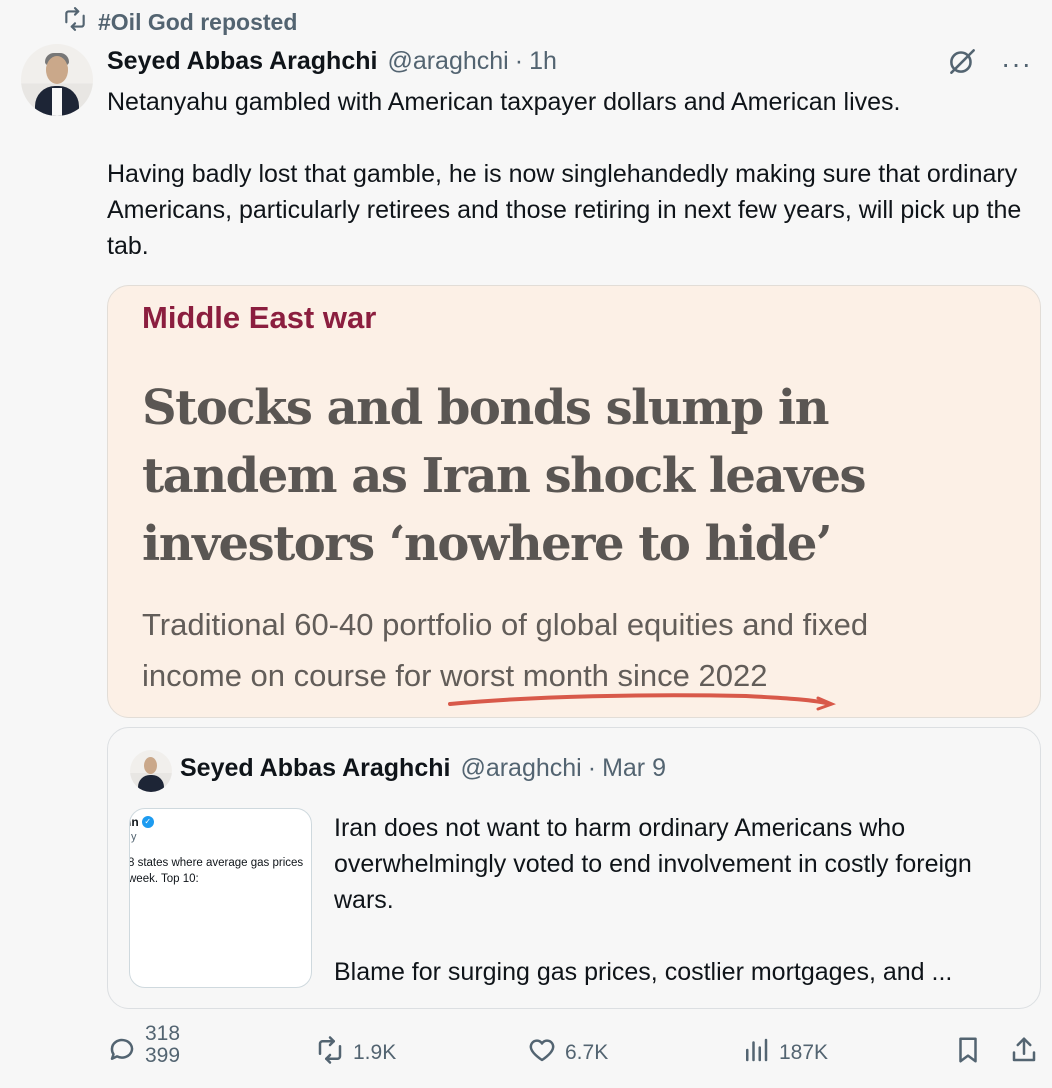 The height and width of the screenshot is (1088, 1052). Describe the element at coordinates (133, 837) in the screenshot. I see `media-sub-fragment: ıy` at that location.